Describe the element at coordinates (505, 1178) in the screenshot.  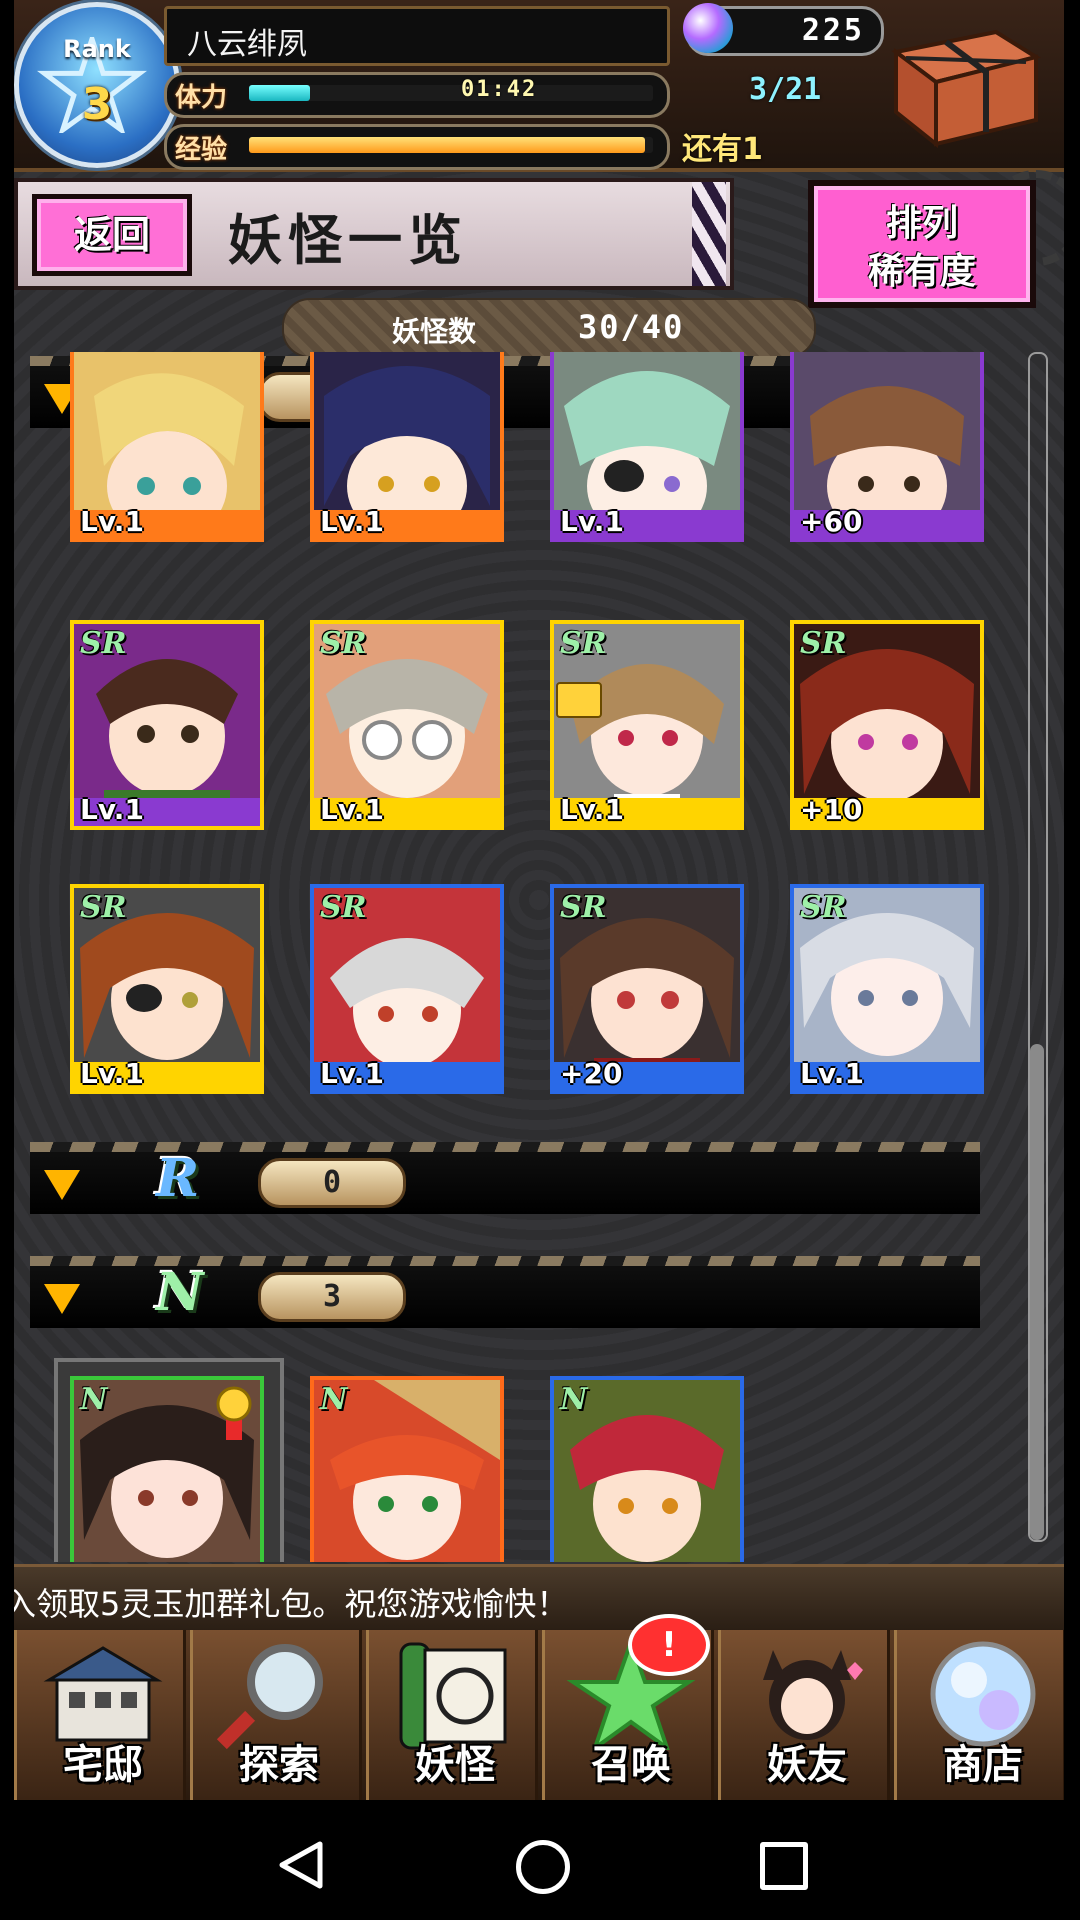
I see `group-header-r: R 0` at that location.